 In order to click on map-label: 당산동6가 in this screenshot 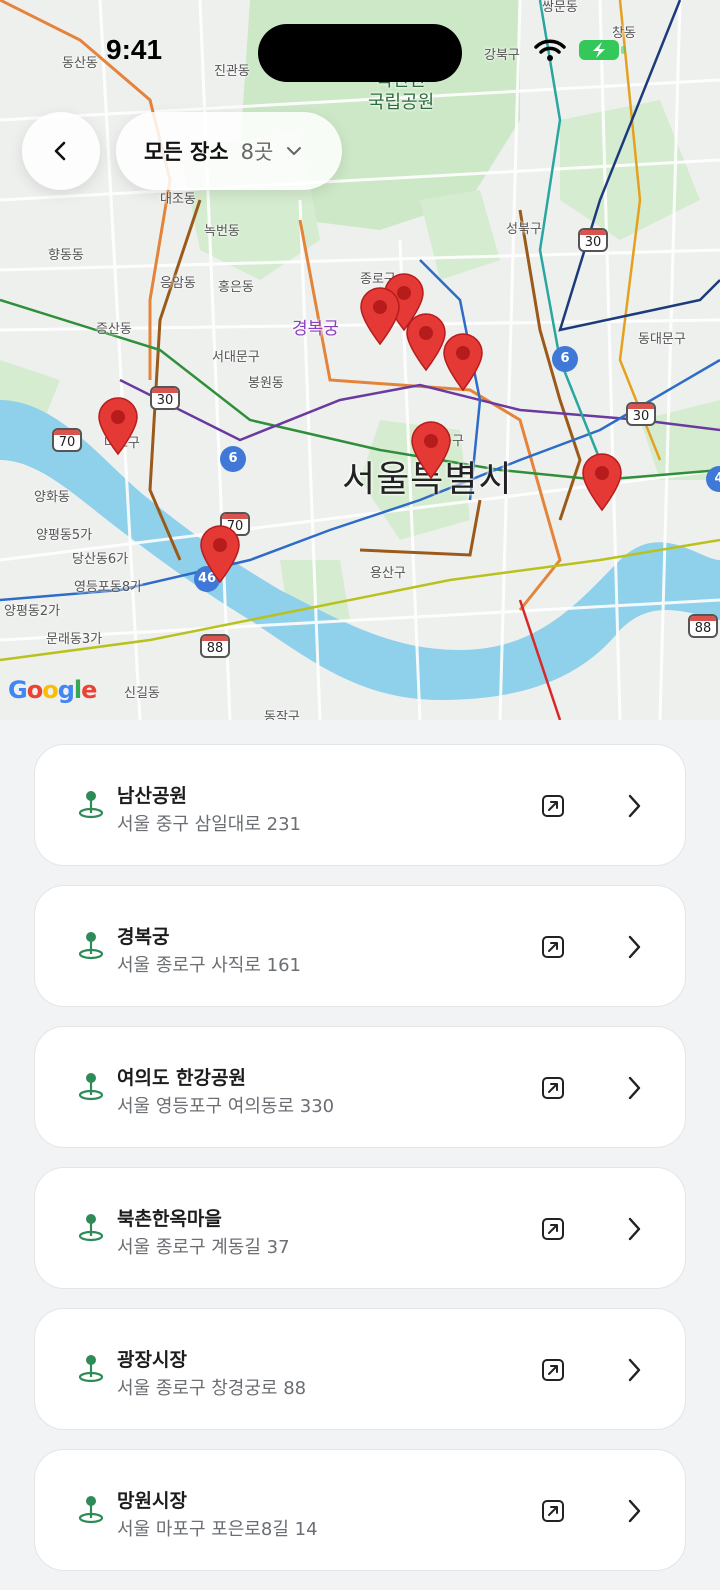, I will do `click(100, 559)`.